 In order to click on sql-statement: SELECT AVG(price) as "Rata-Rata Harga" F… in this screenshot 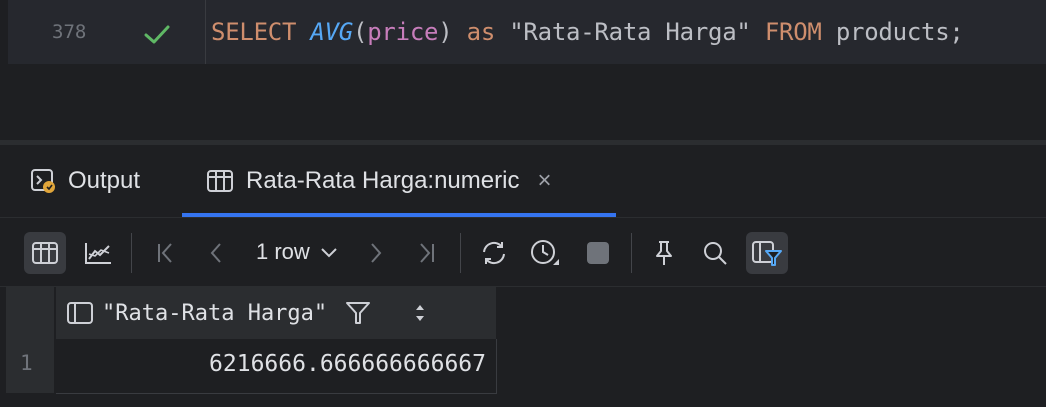, I will do `click(587, 32)`.